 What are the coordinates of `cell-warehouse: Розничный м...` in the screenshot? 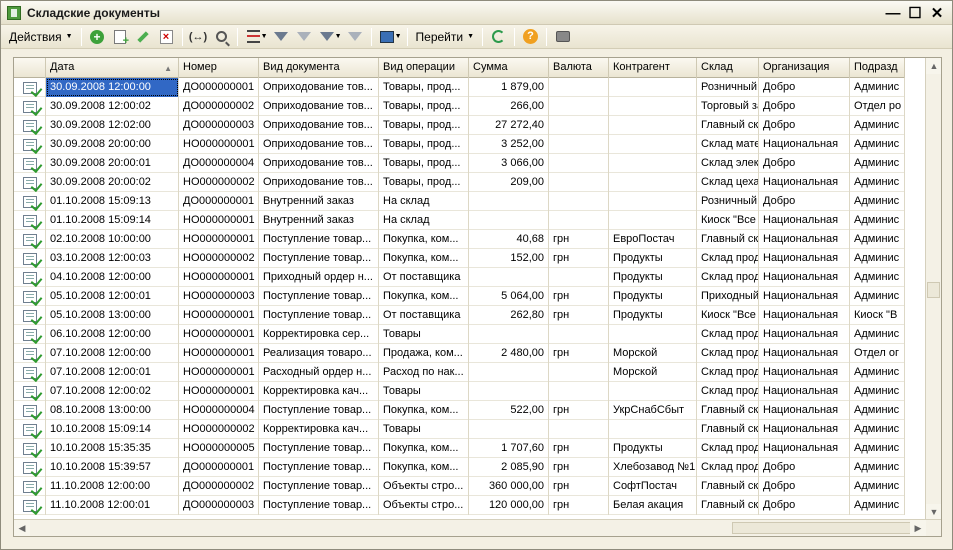 It's located at (728, 87).